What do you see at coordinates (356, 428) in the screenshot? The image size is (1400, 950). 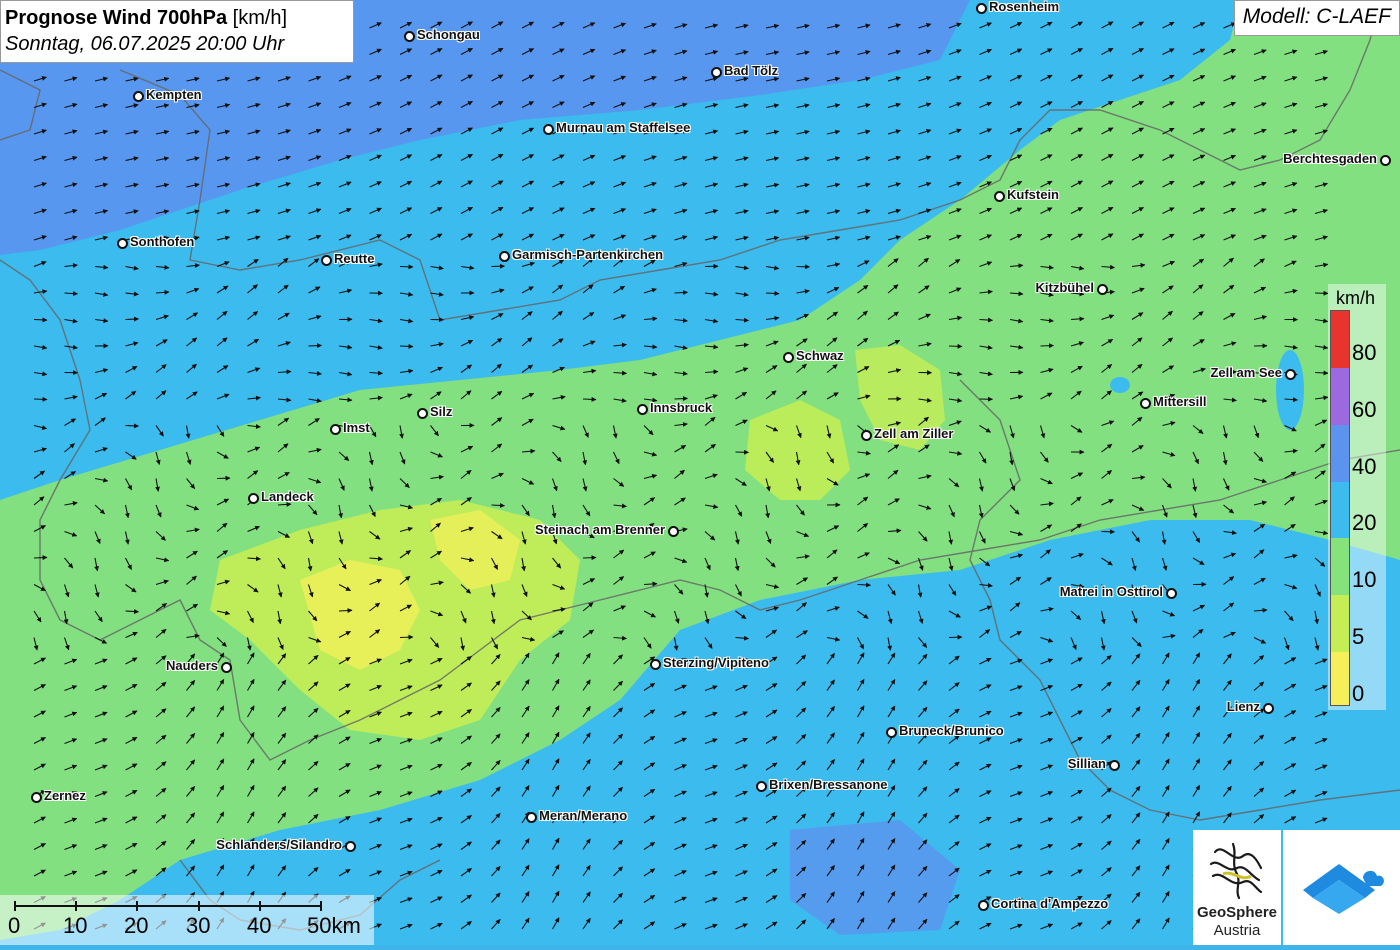 I see `city-label: Imst` at bounding box center [356, 428].